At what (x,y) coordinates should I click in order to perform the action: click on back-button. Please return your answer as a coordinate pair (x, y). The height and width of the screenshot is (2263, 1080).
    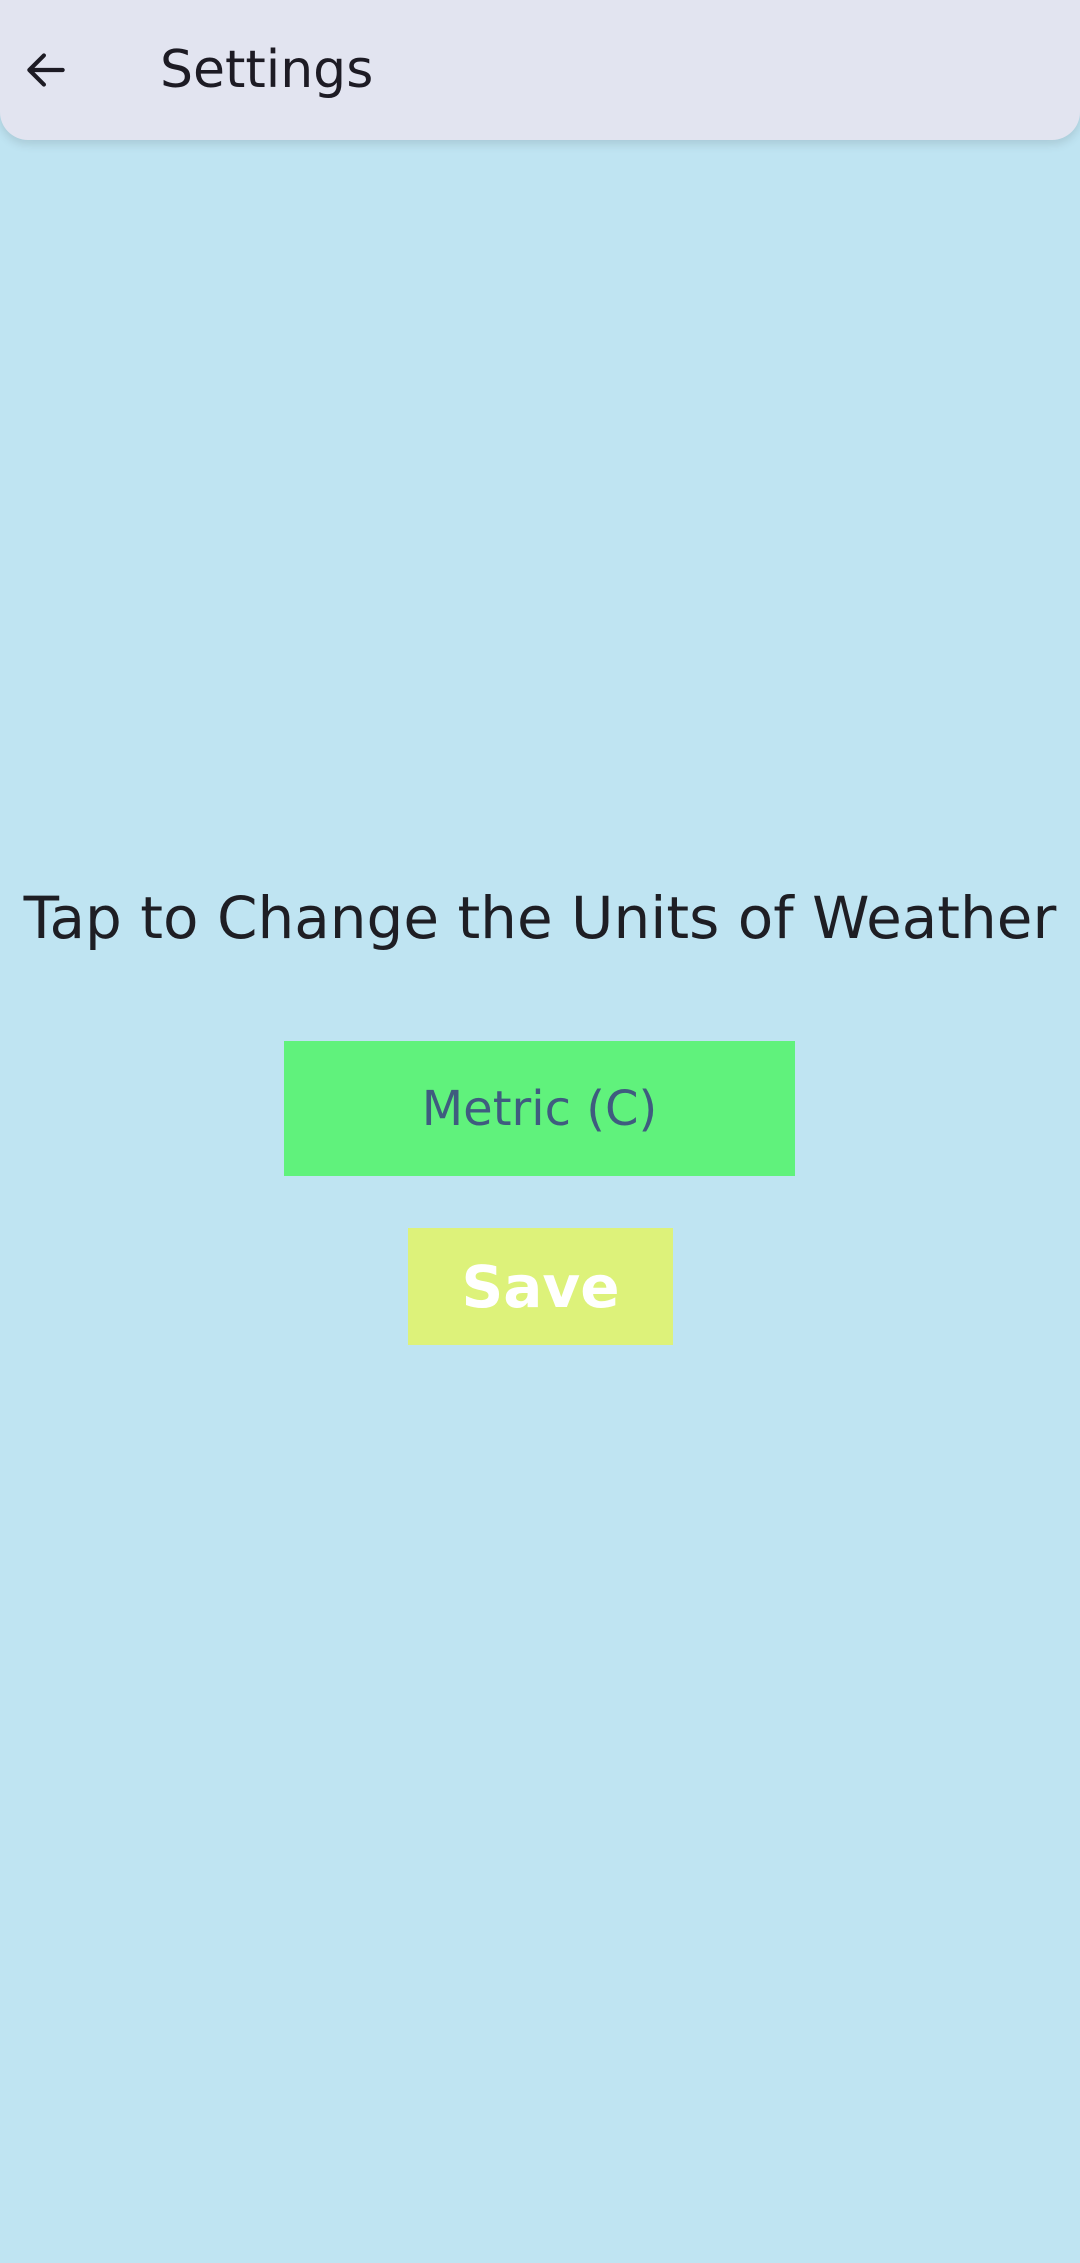
    Looking at the image, I should click on (46, 70).